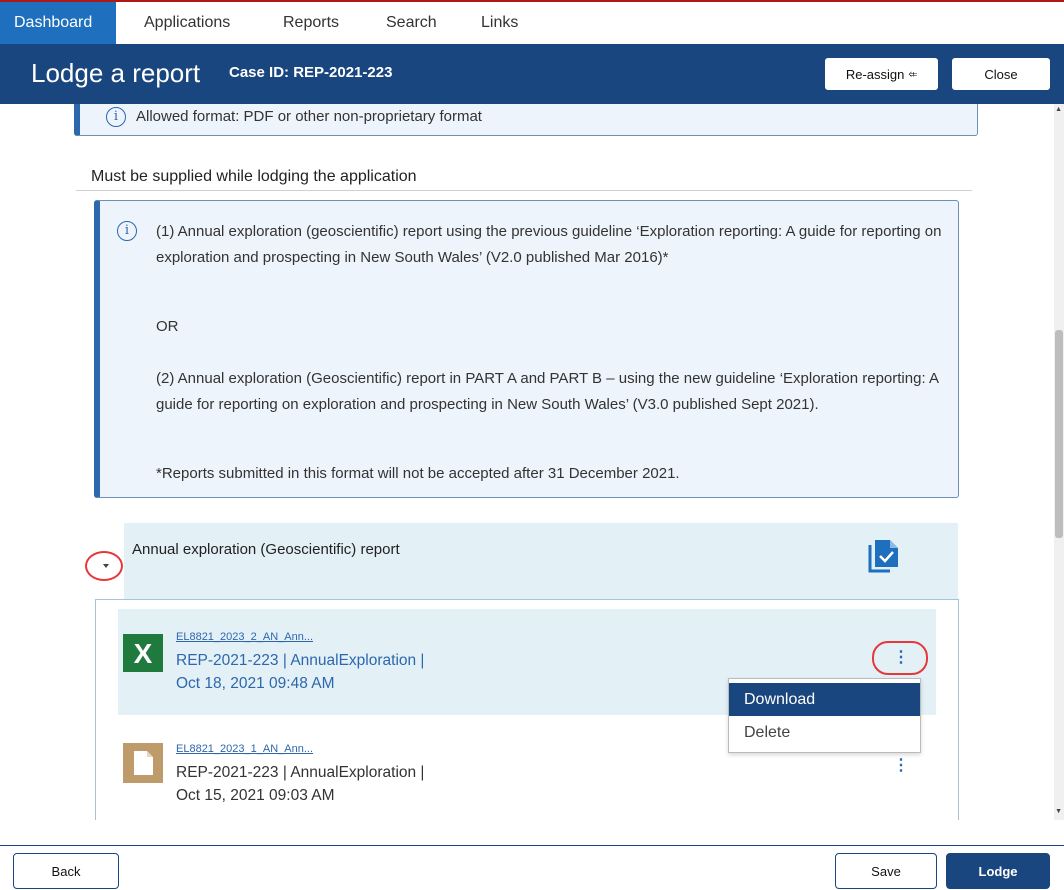  I want to click on svg-text: X, so click(143, 653).